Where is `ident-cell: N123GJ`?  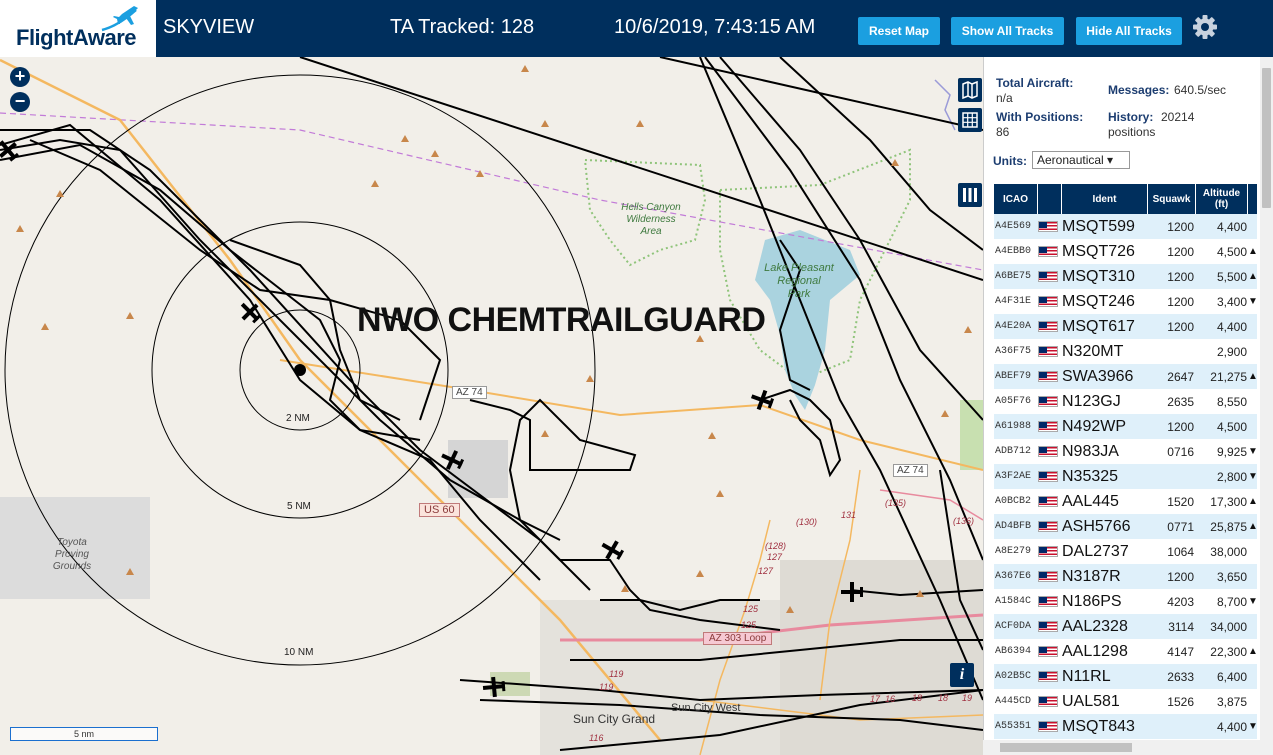 ident-cell: N123GJ is located at coordinates (1091, 401).